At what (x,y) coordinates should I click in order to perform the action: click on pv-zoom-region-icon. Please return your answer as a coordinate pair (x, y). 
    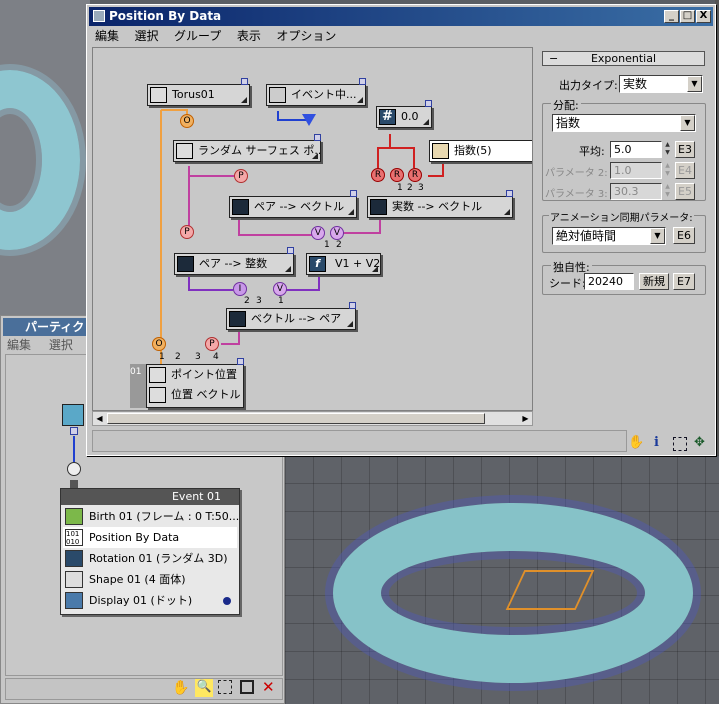
    Looking at the image, I should click on (225, 687).